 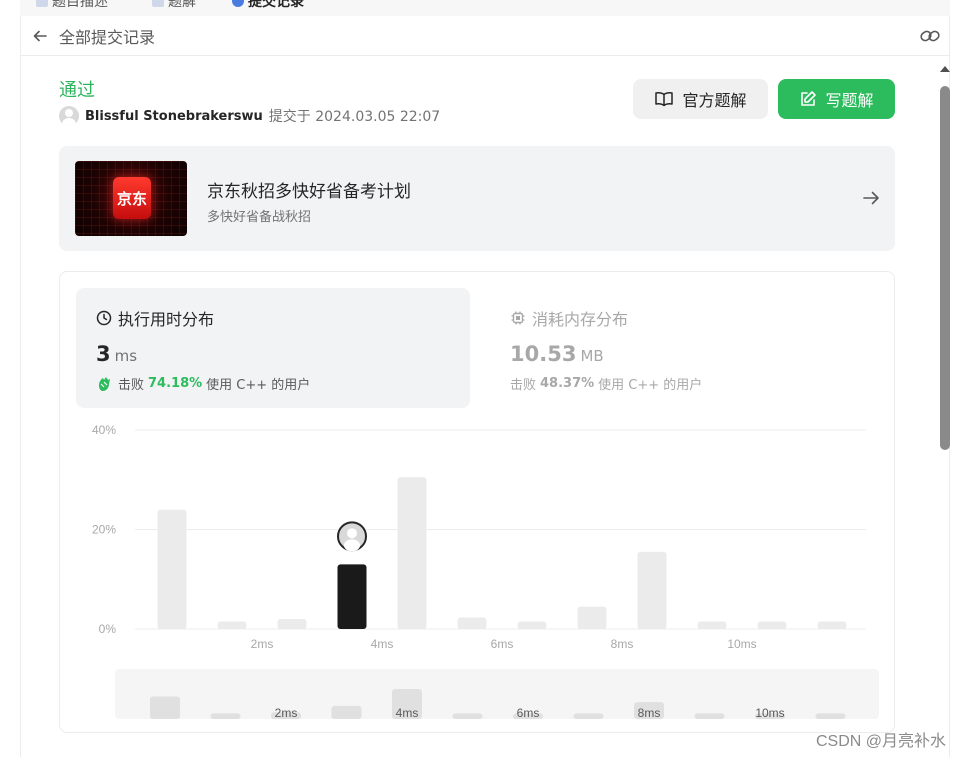 I want to click on tab-strip: 题目描述 题解 提交记录, so click(x=485, y=8).